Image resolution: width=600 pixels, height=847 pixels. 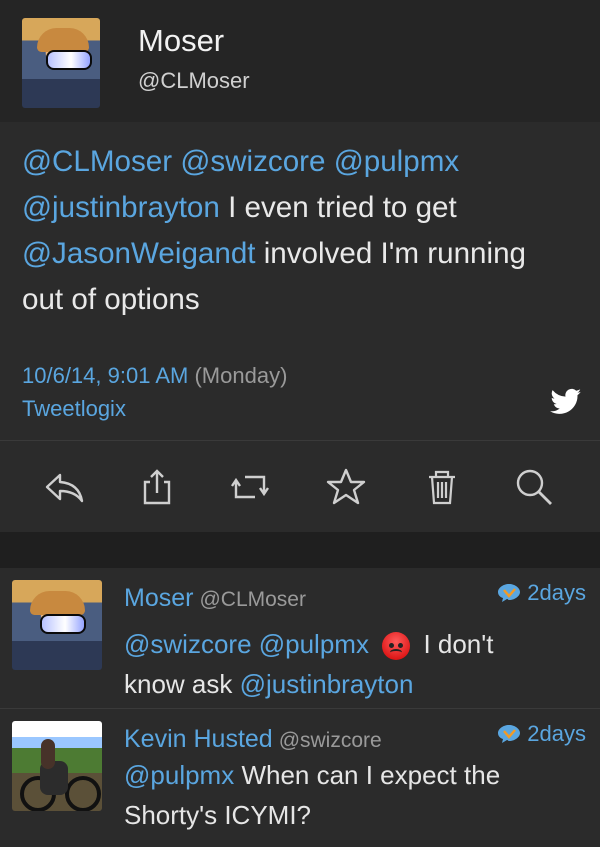 What do you see at coordinates (252, 599) in the screenshot?
I see `tweet-author-handle: @CLMoser` at bounding box center [252, 599].